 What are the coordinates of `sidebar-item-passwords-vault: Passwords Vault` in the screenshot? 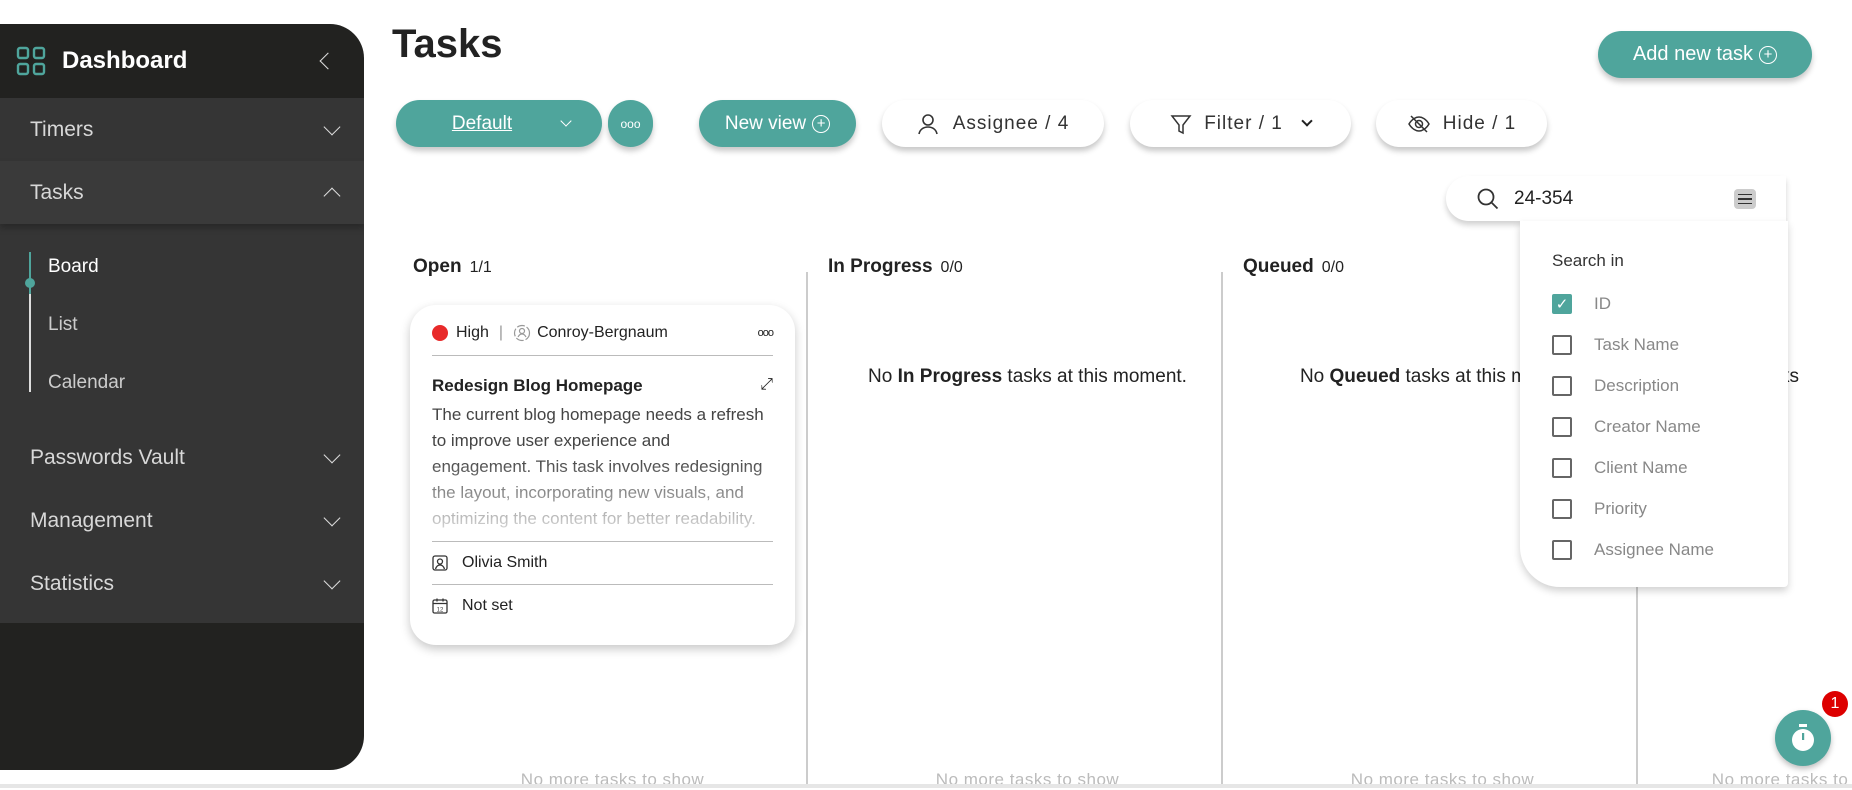 It's located at (182, 457).